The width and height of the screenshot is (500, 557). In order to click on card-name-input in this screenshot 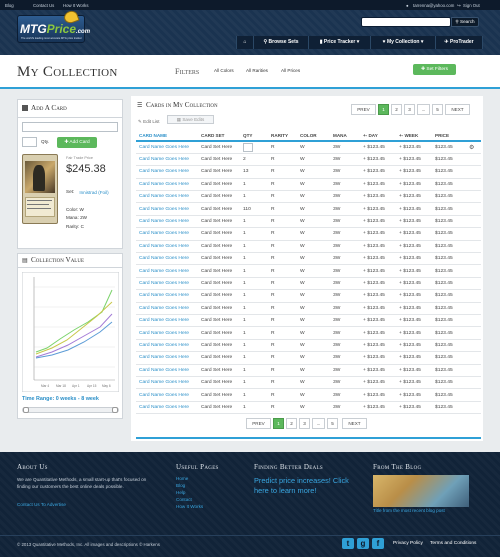, I will do `click(70, 127)`.